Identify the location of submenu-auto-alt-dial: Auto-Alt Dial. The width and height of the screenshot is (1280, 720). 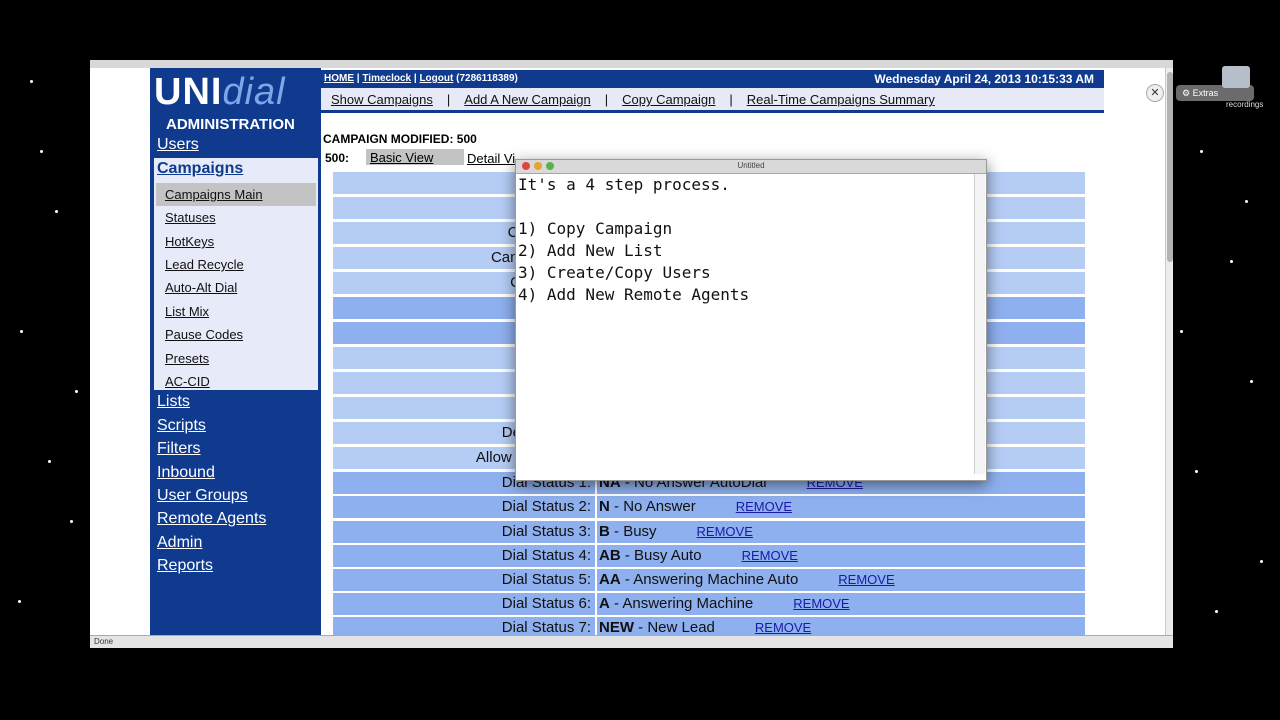
(201, 287).